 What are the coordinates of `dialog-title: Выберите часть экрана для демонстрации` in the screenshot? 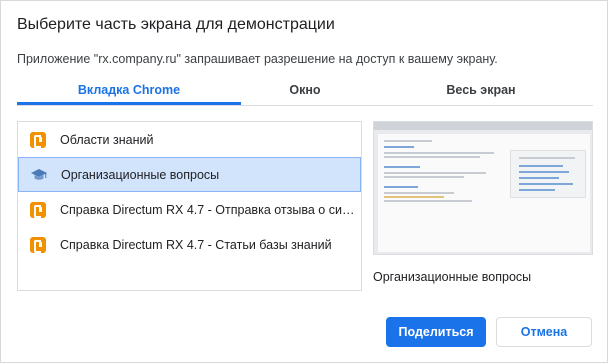 It's located at (176, 24).